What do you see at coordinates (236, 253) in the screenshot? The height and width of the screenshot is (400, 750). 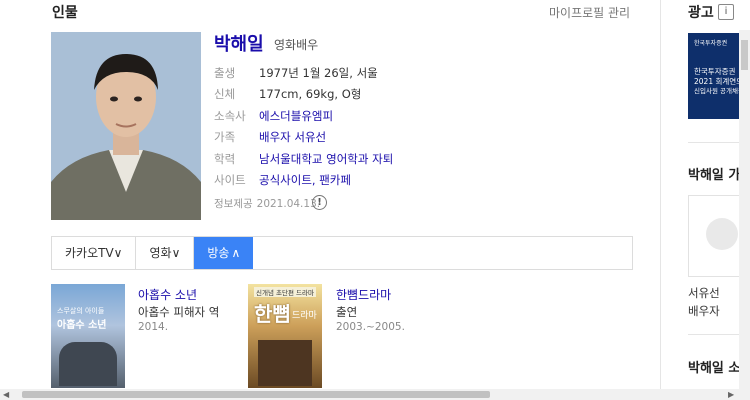 I see `chevron-up-icon: ∧` at bounding box center [236, 253].